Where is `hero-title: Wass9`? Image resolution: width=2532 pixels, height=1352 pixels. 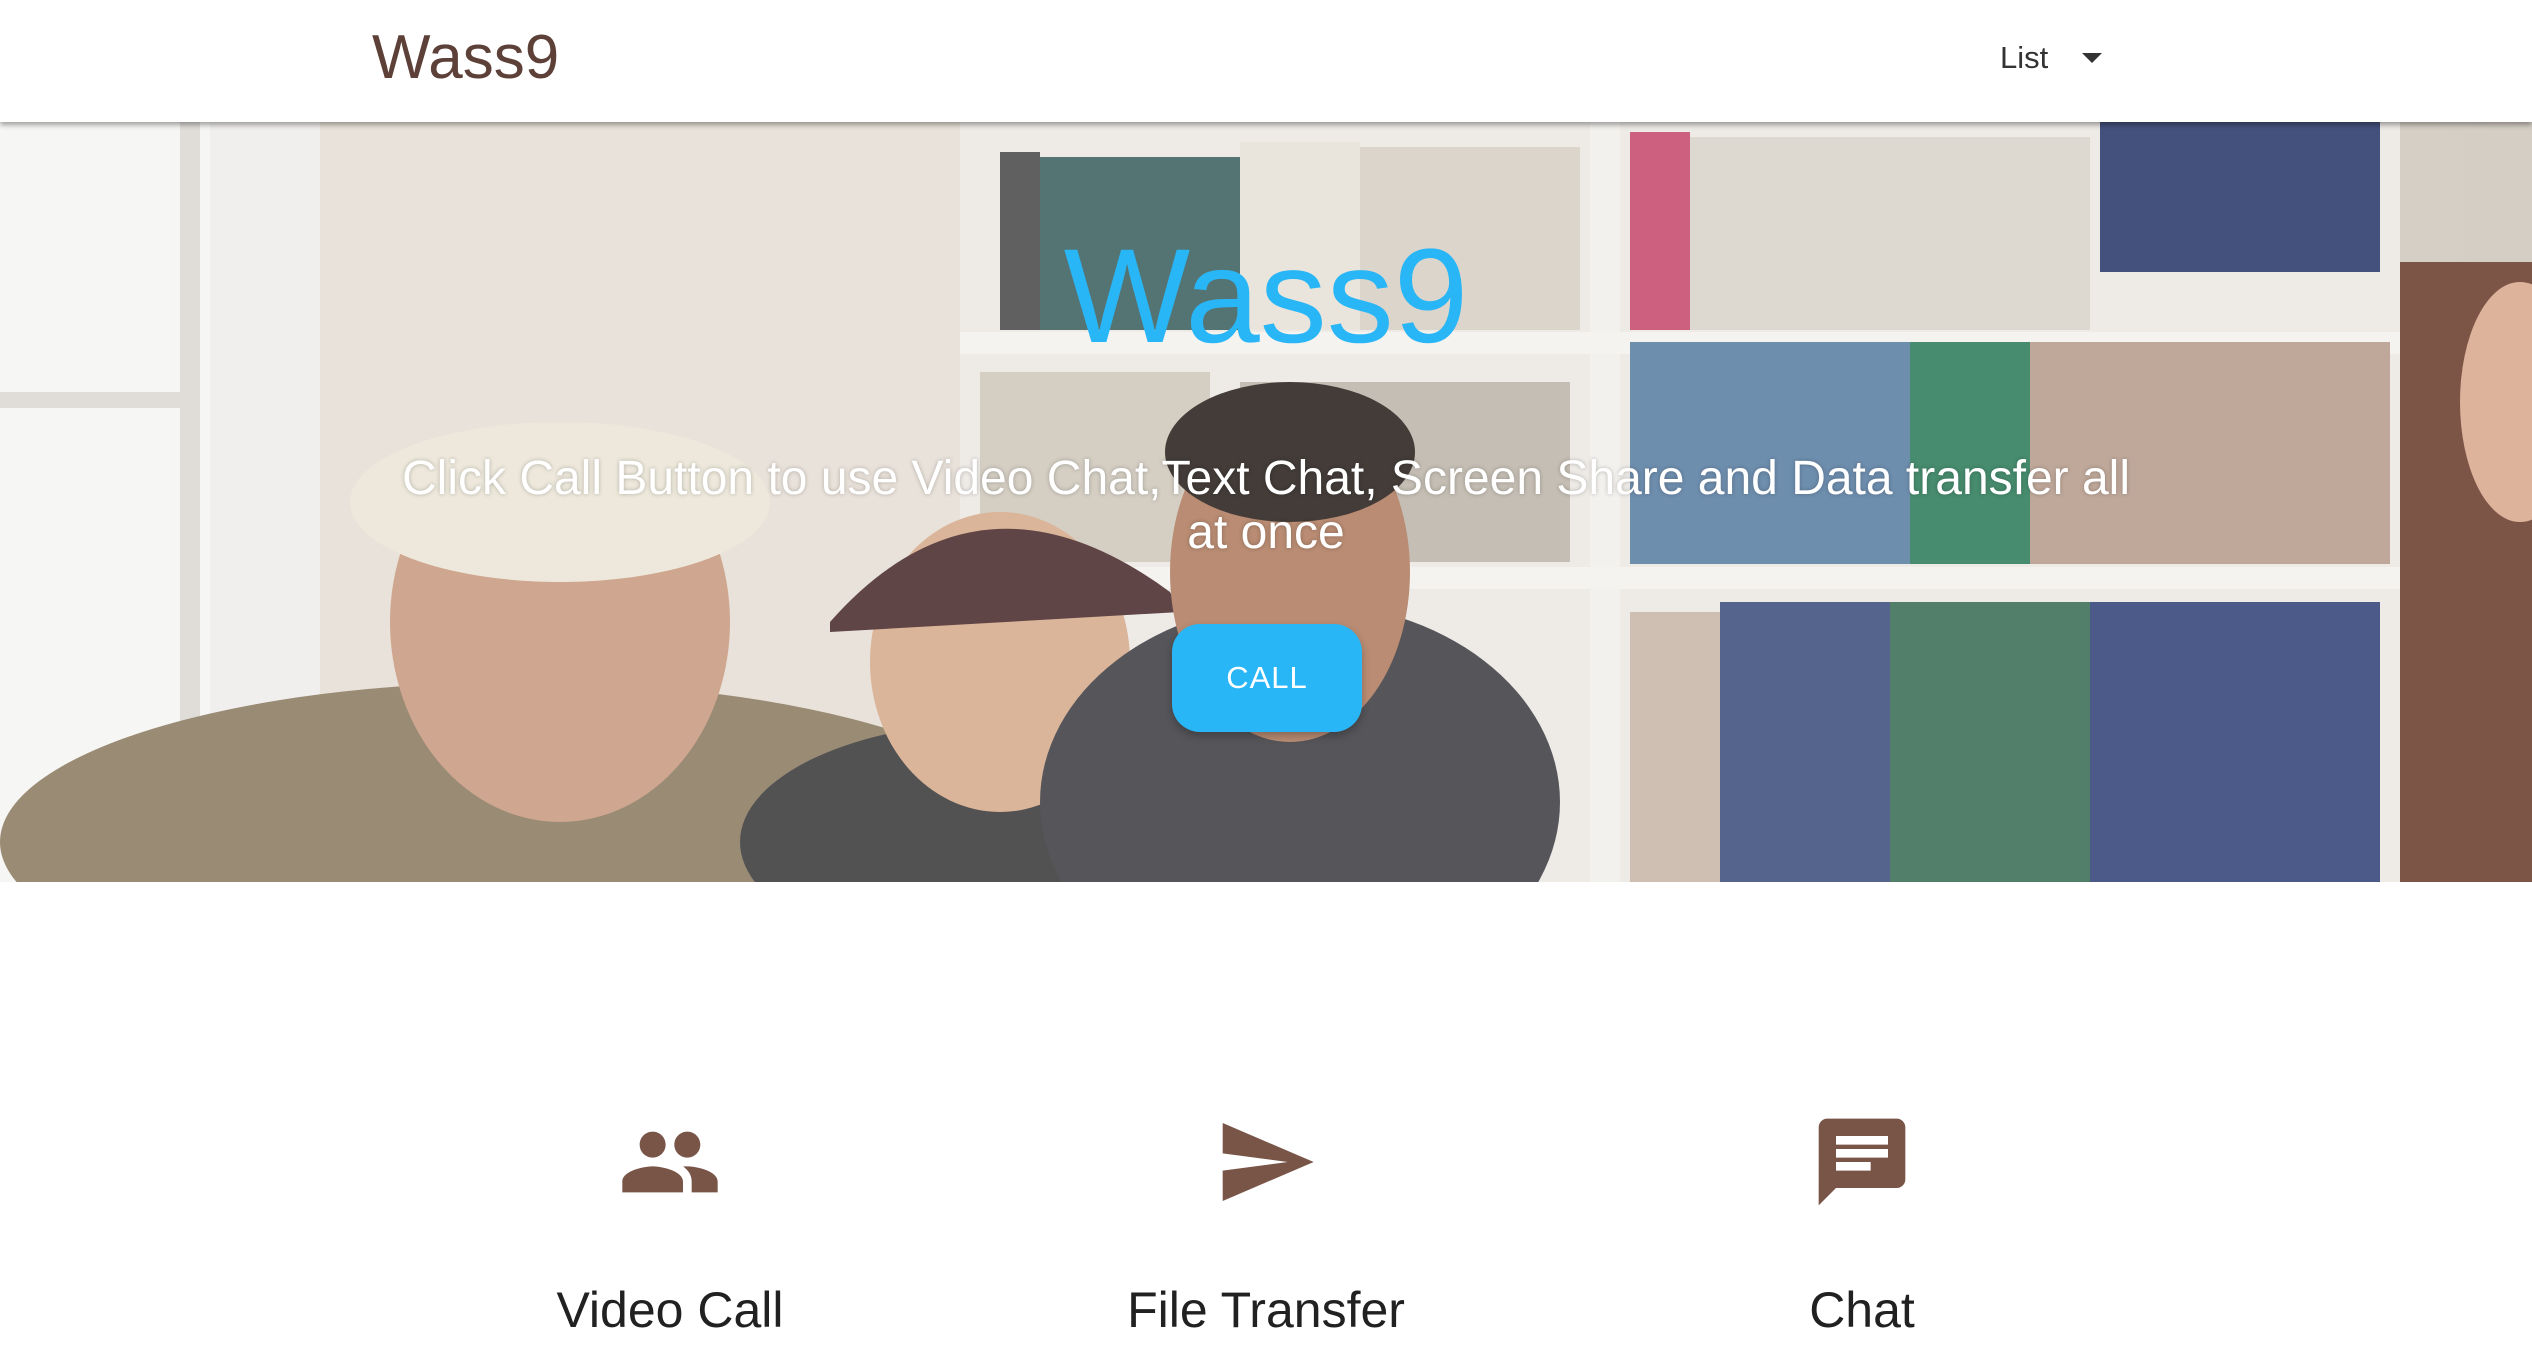 hero-title: Wass9 is located at coordinates (1266, 296).